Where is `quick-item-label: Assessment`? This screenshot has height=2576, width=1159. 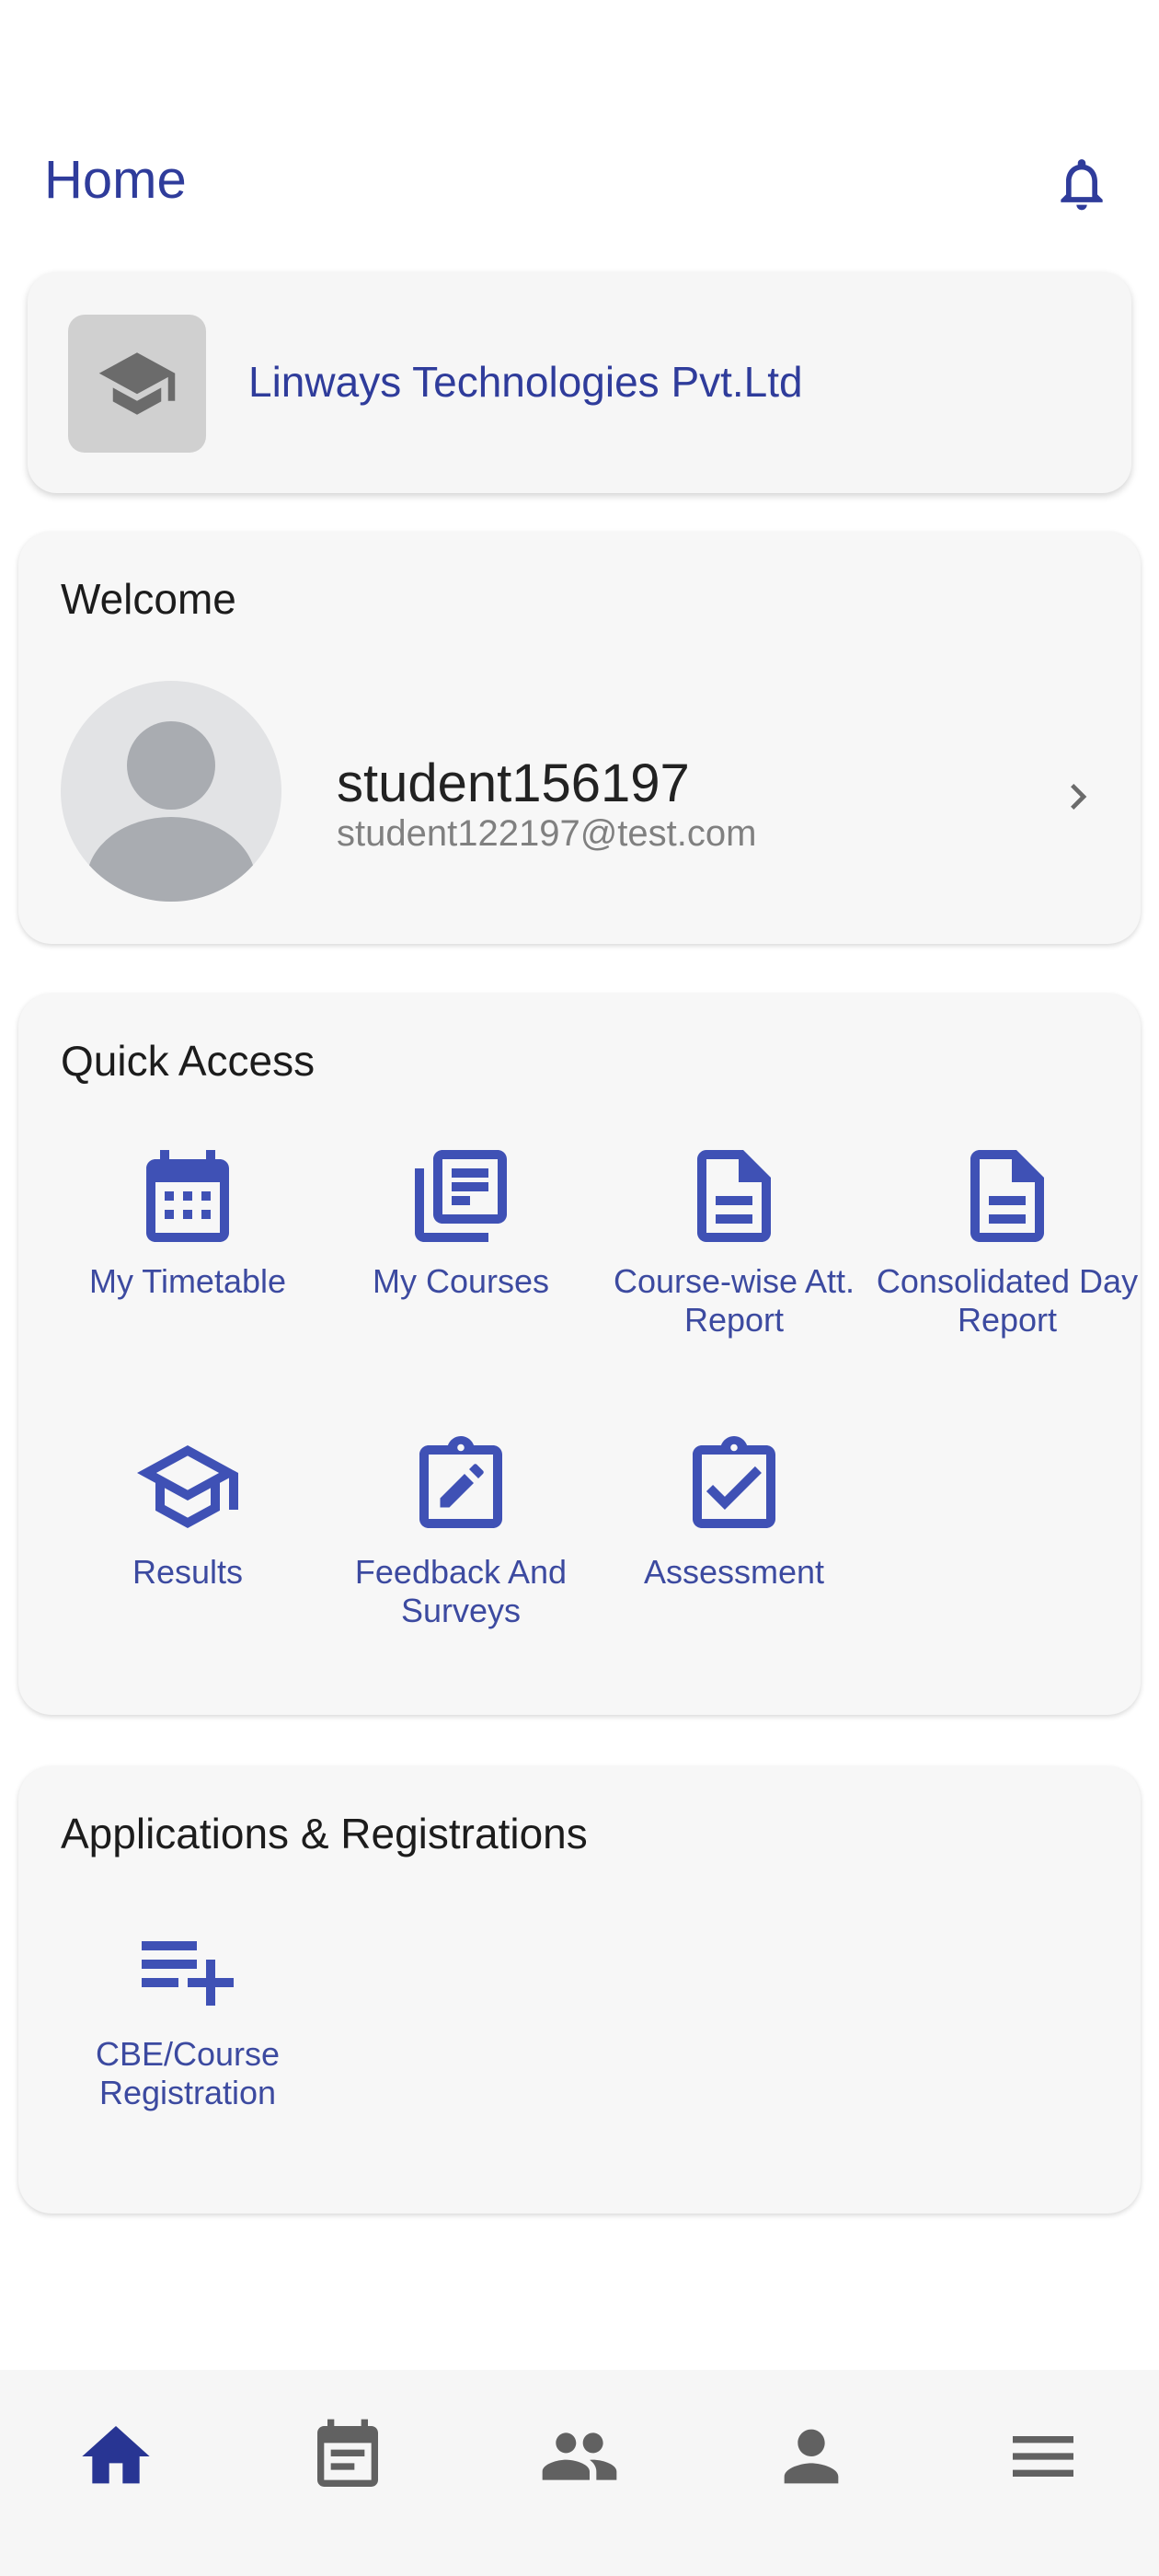 quick-item-label: Assessment is located at coordinates (734, 1572).